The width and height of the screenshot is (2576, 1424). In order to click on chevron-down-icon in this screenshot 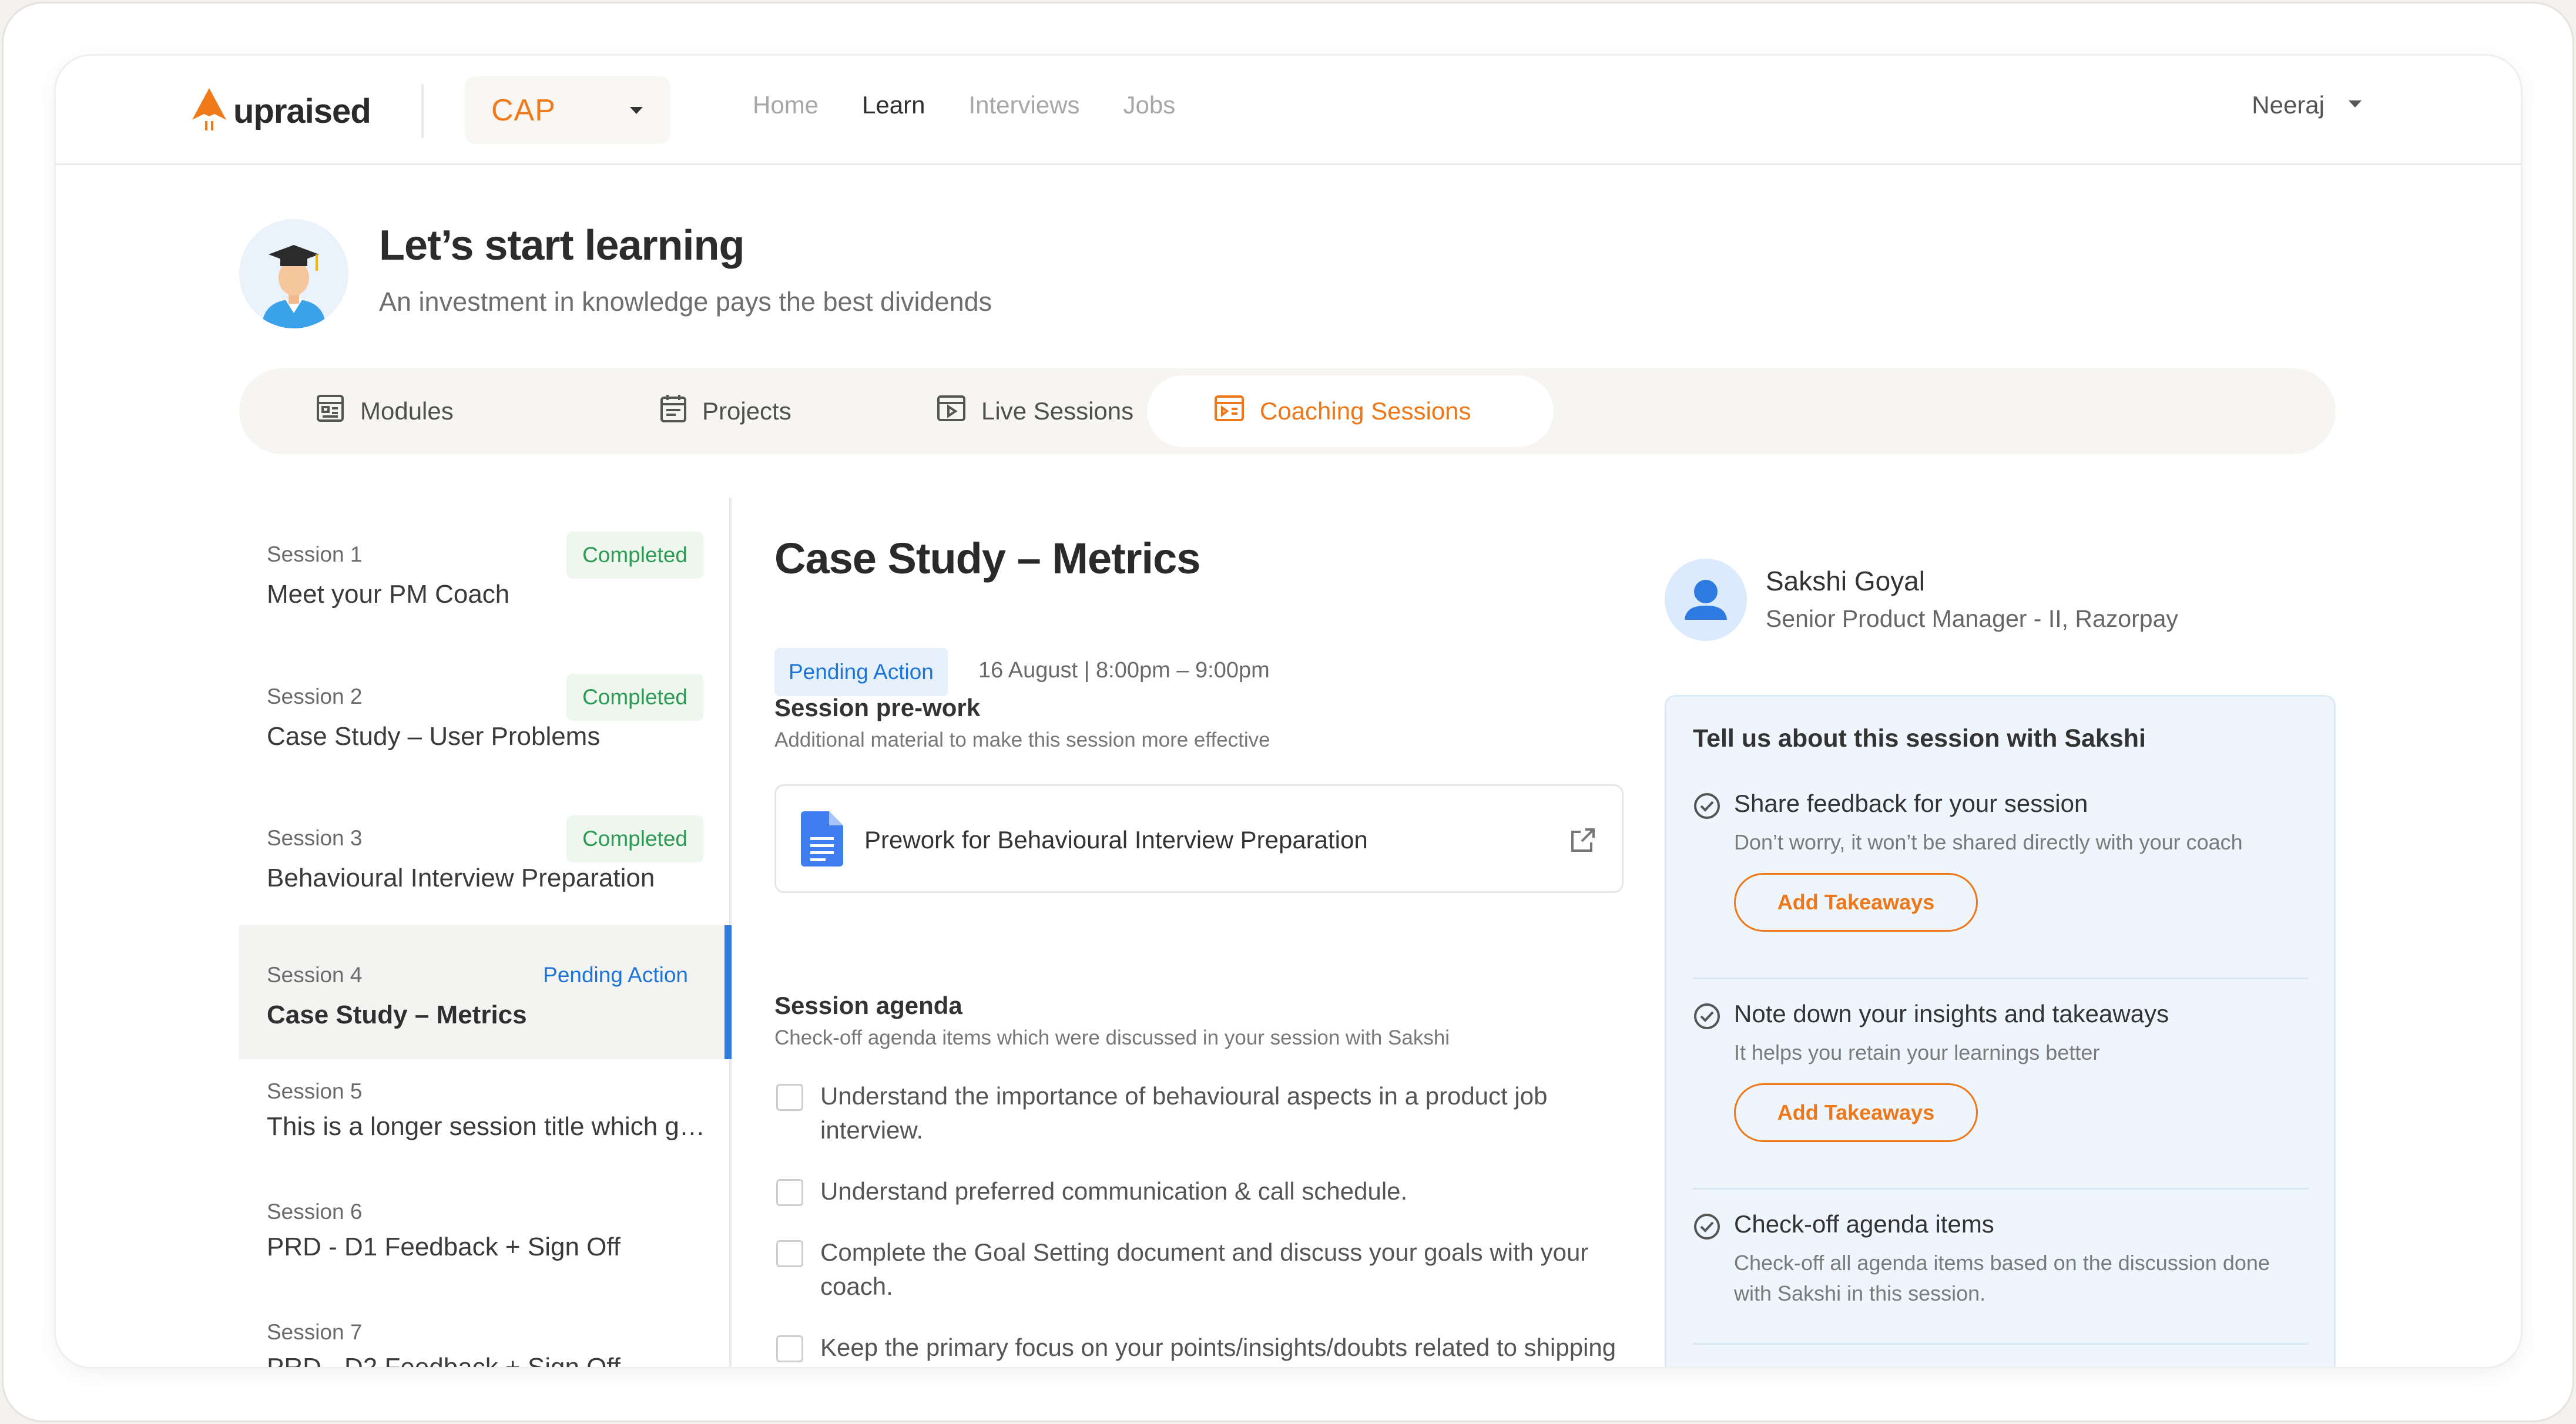, I will do `click(636, 112)`.